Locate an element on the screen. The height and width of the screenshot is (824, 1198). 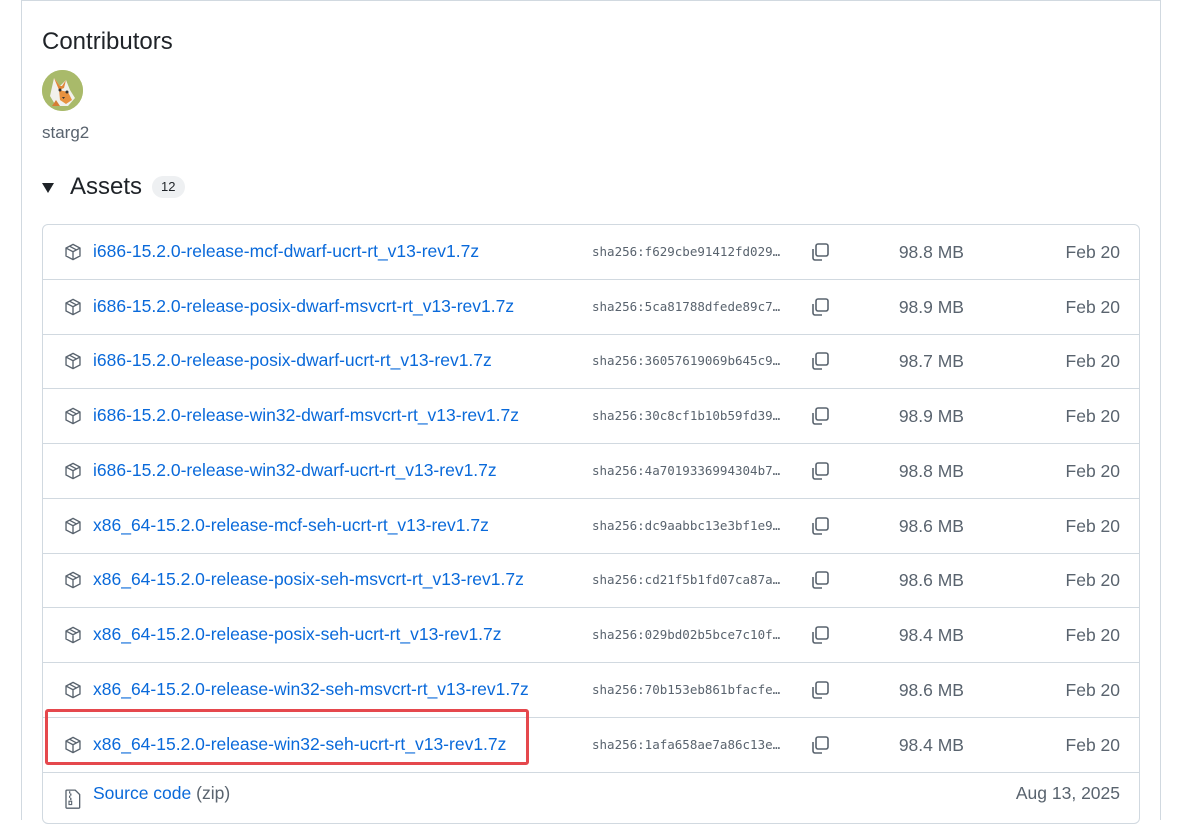
contributors-title: Contributors is located at coordinates (107, 41).